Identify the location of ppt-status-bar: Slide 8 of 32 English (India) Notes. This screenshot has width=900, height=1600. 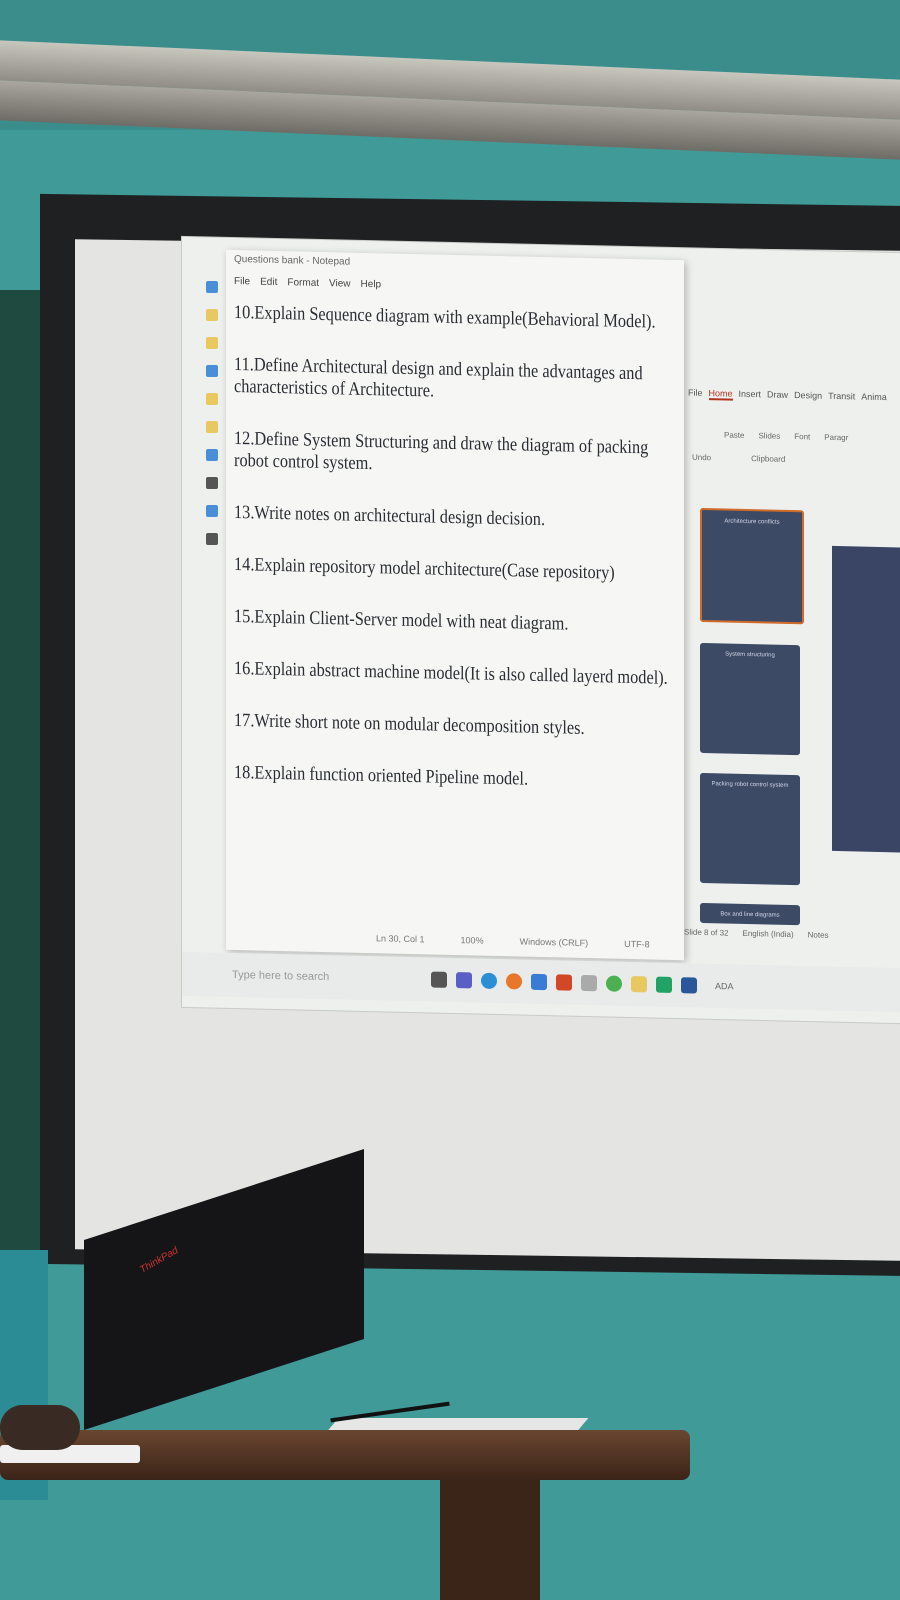
(756, 934).